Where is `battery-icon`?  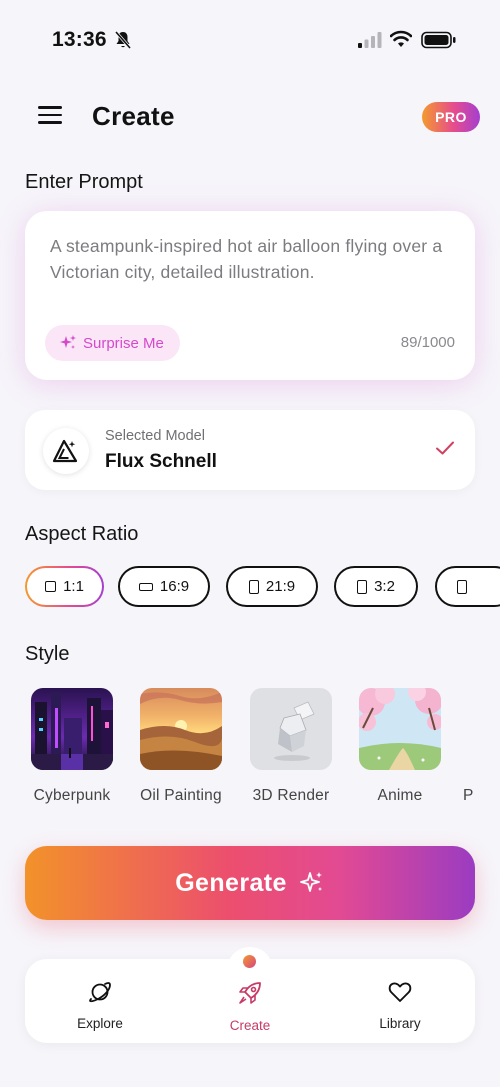 battery-icon is located at coordinates (438, 40).